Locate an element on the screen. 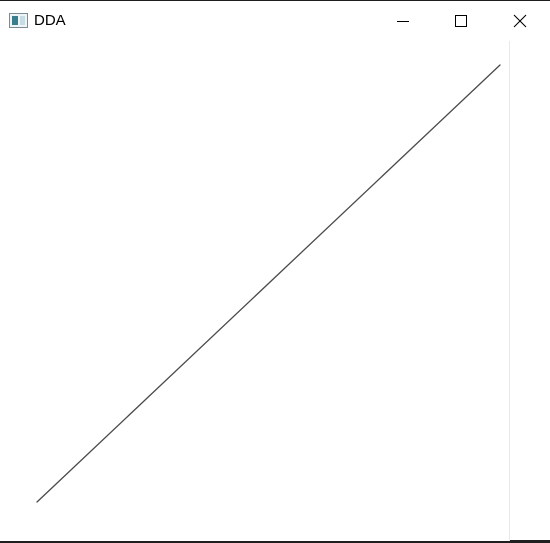  minimize-button is located at coordinates (403, 21).